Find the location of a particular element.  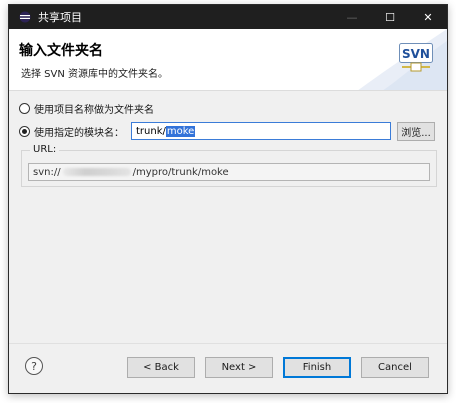

module-name-input: trunk/moke is located at coordinates (261, 131).